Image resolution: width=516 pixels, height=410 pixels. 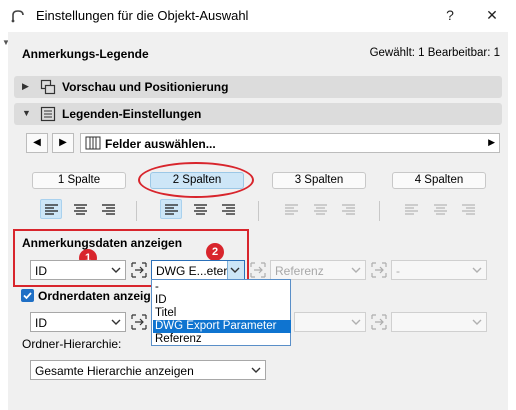 I want to click on columns-icon, so click(x=93, y=143).